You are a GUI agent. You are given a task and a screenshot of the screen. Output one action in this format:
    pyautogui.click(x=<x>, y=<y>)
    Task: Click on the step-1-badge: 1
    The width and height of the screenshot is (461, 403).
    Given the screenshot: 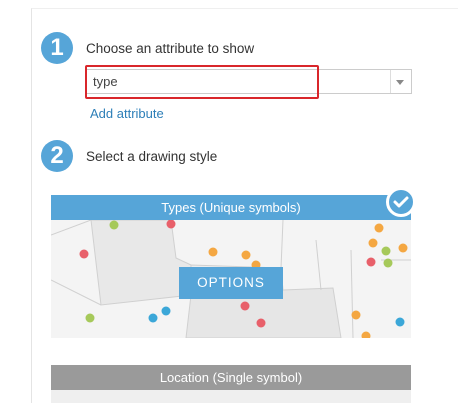 What is the action you would take?
    pyautogui.click(x=57, y=48)
    